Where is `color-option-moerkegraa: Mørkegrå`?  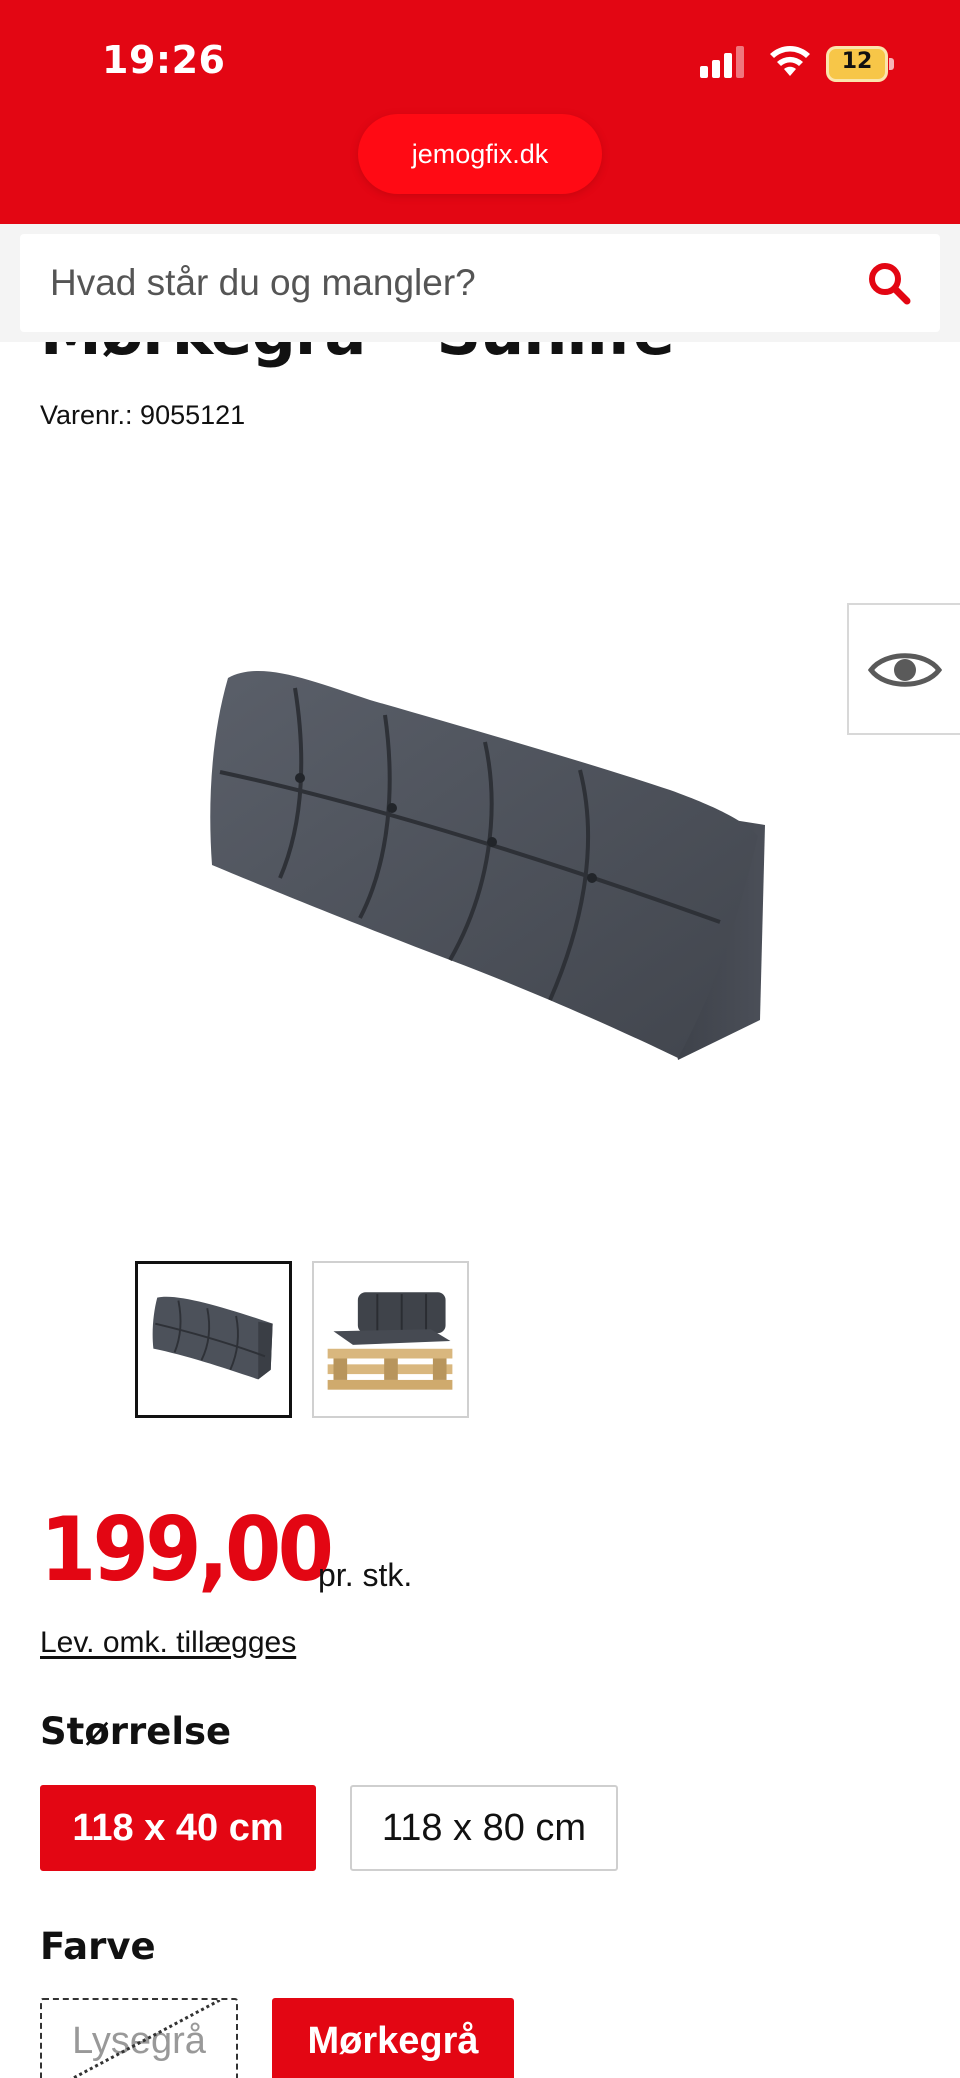 color-option-moerkegraa: Mørkegrå is located at coordinates (393, 2038).